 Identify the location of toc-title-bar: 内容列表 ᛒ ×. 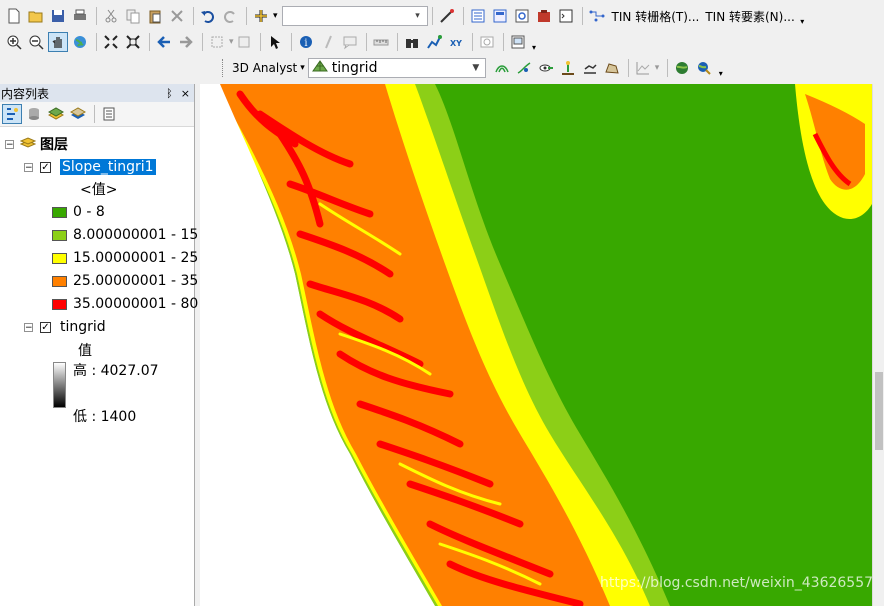
(97, 93).